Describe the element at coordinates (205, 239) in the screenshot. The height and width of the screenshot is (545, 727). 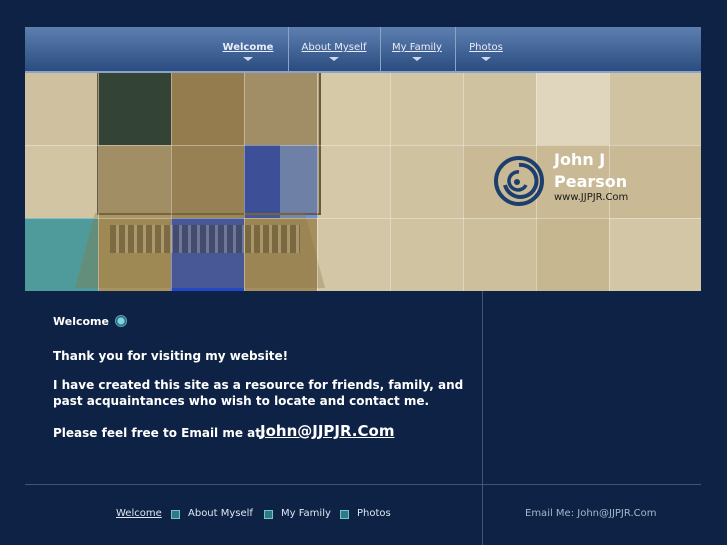
I see `laptop-keyboard-image` at that location.